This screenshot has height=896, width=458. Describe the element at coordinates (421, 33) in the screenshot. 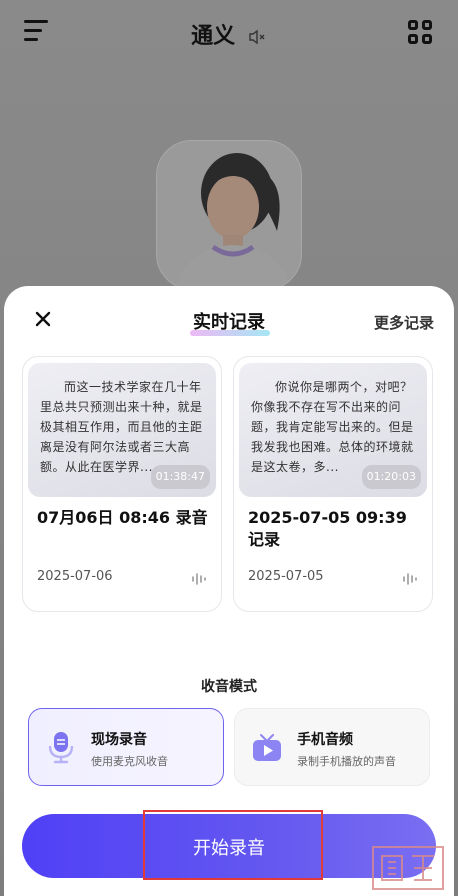

I see `grid-apps-icon` at that location.